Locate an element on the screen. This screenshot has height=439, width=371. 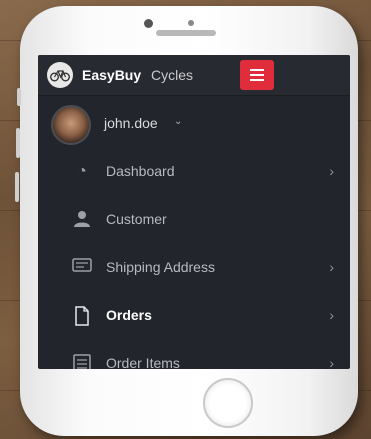
chevron-down-icon: ⌄ is located at coordinates (178, 121).